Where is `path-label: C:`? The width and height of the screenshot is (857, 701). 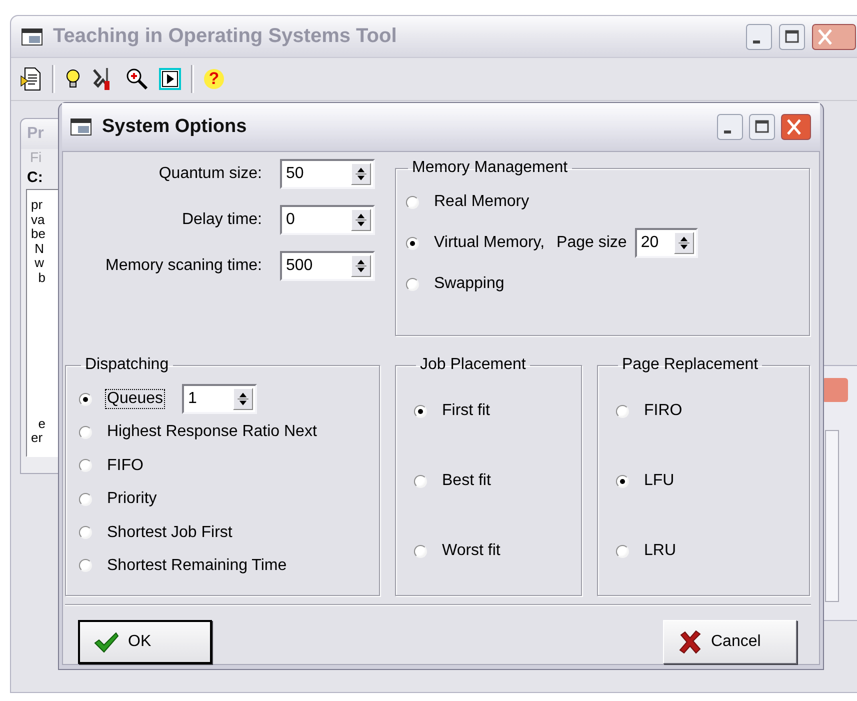
path-label: C: is located at coordinates (35, 177).